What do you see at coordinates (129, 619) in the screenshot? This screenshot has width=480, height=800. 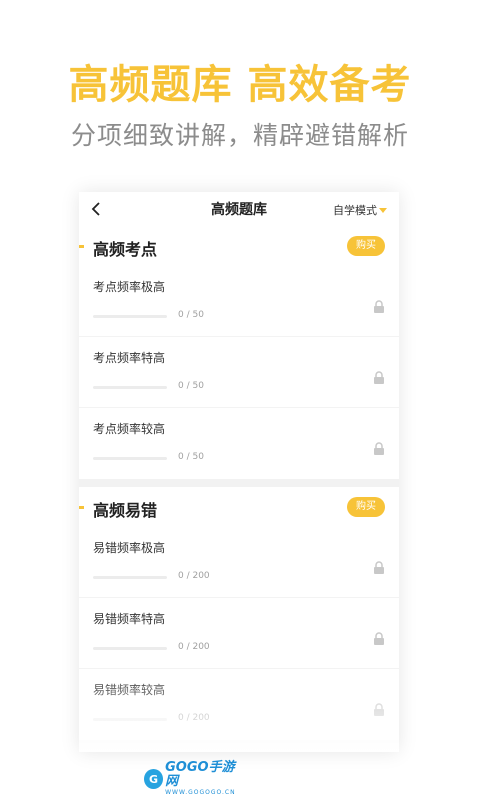 I see `item-title: 易错频率特高` at bounding box center [129, 619].